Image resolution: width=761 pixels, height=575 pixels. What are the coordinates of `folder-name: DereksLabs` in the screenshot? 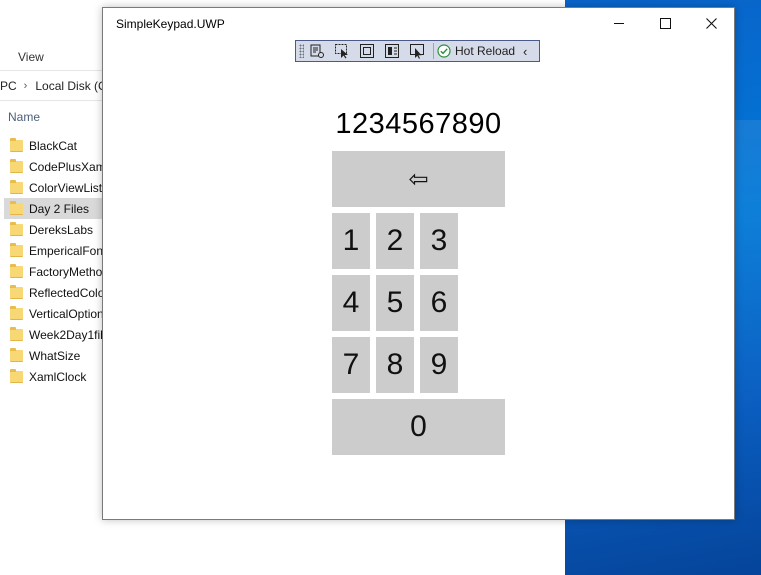 It's located at (61, 229).